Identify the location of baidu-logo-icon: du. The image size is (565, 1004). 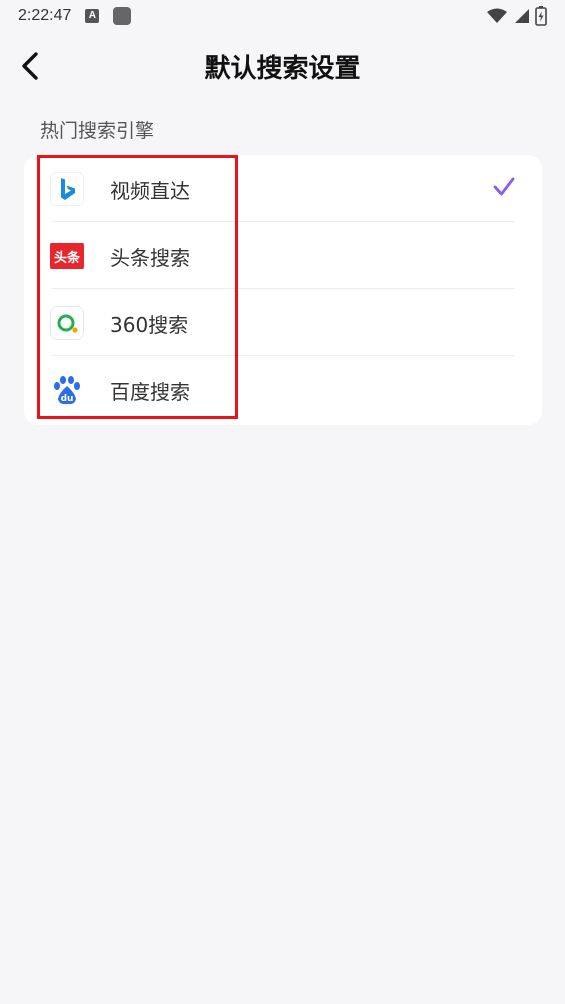
(67, 390).